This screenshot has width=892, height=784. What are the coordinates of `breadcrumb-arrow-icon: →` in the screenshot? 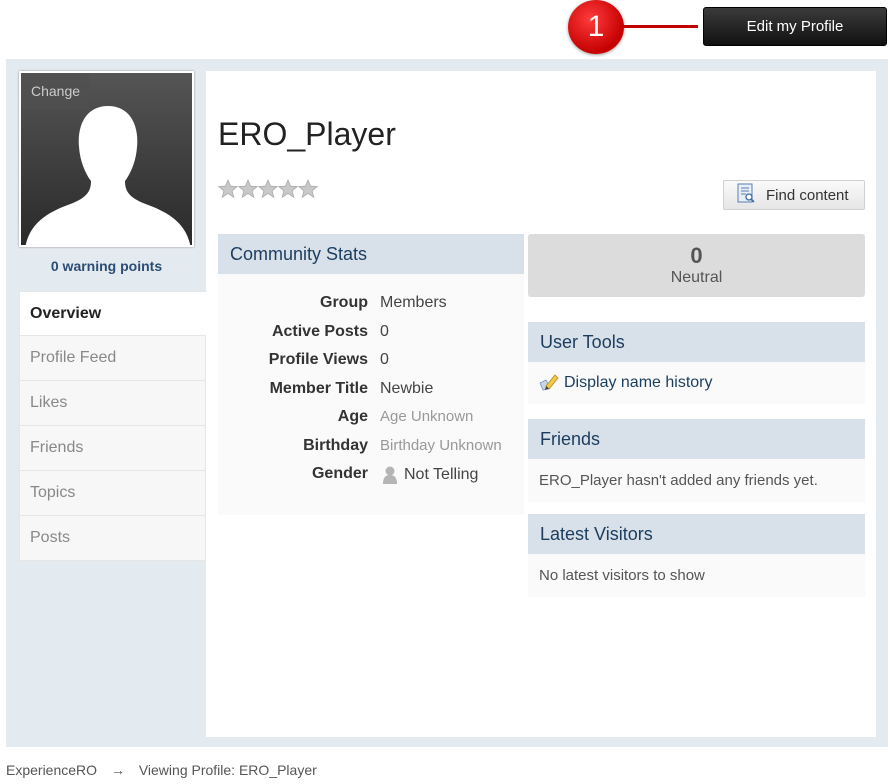 It's located at (117, 770).